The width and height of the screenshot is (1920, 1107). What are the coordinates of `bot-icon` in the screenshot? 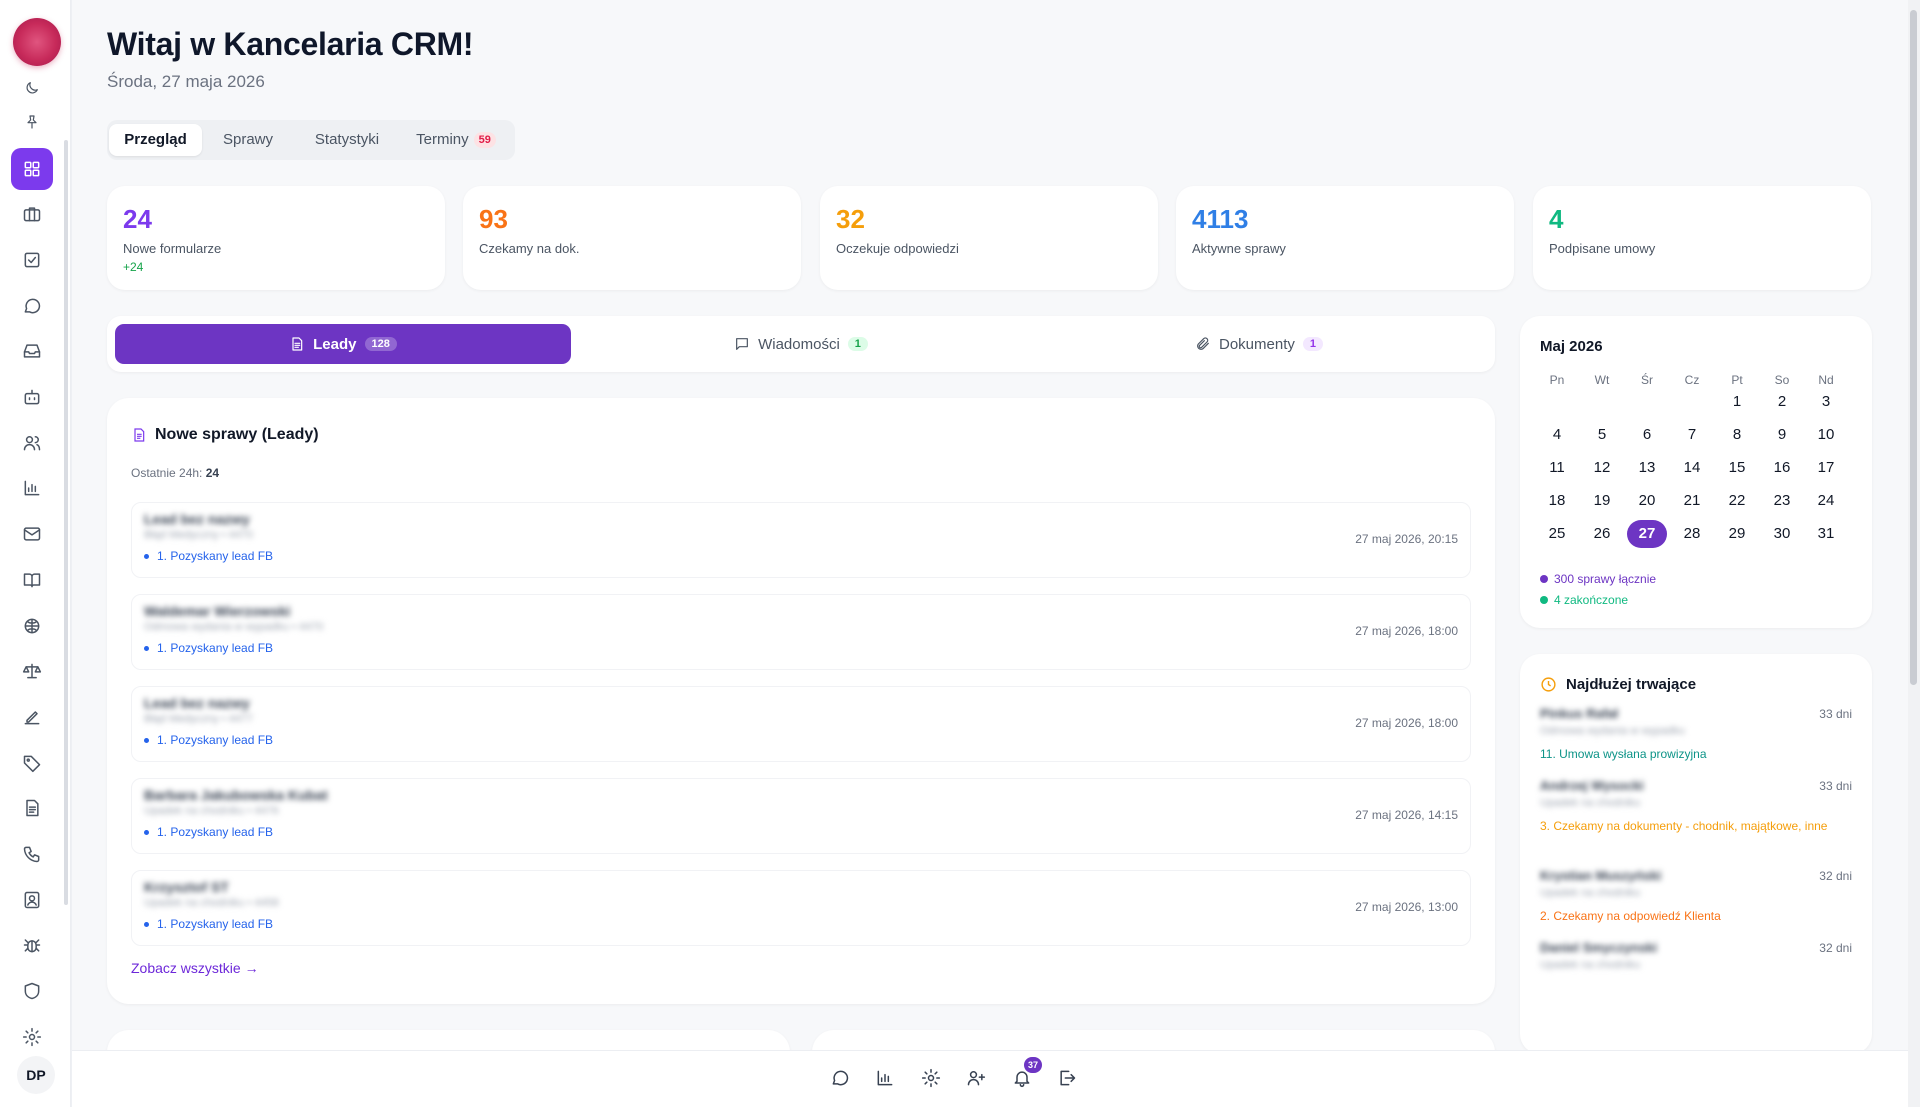 It's located at (32, 397).